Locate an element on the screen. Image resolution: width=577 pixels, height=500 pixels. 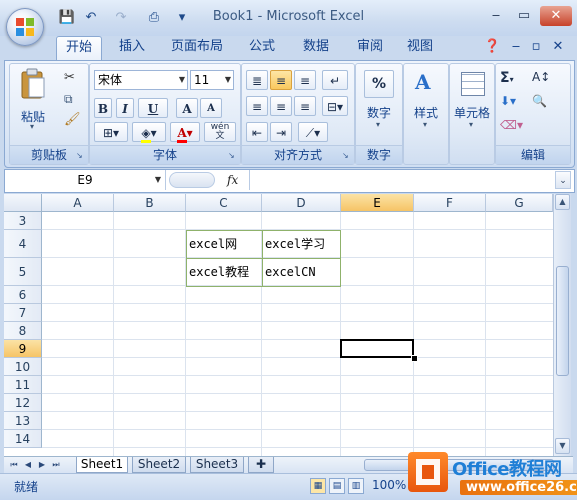
row-header-9: 9 is located at coordinates (23, 349).